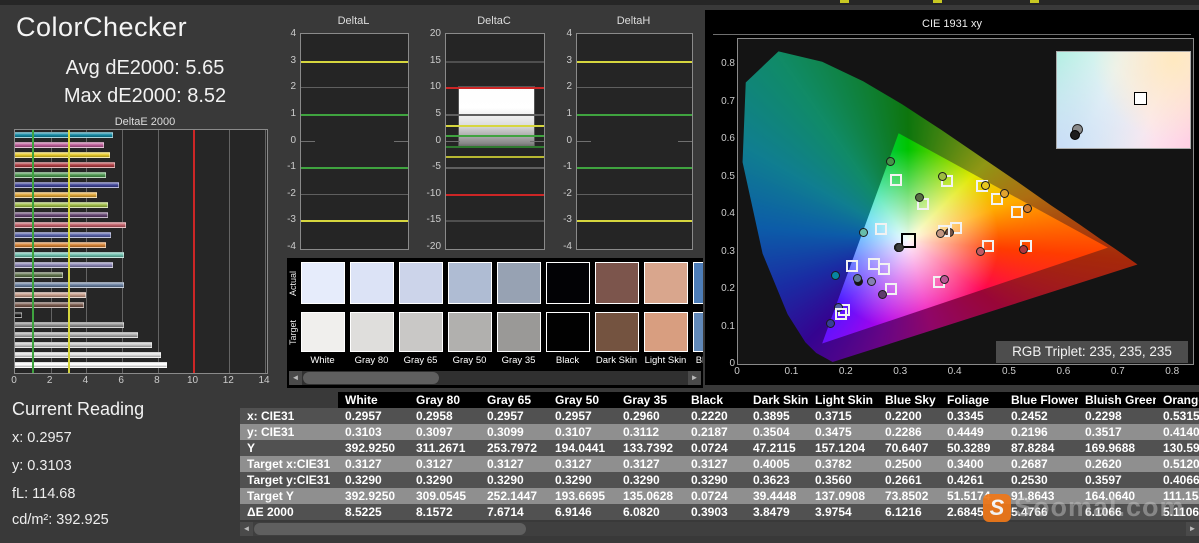 This screenshot has height=543, width=1199. Describe the element at coordinates (390, 529) in the screenshot. I see `table-scroll-thumb` at that location.